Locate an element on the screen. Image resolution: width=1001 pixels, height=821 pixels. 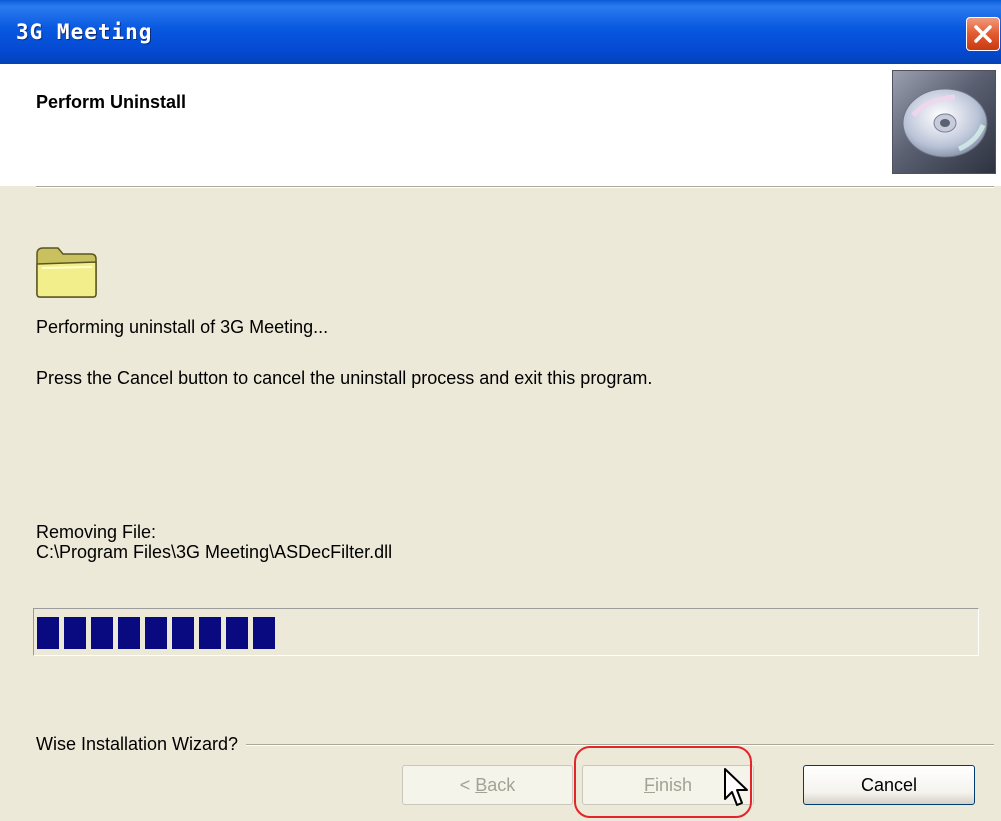
folder-icon is located at coordinates (66, 272).